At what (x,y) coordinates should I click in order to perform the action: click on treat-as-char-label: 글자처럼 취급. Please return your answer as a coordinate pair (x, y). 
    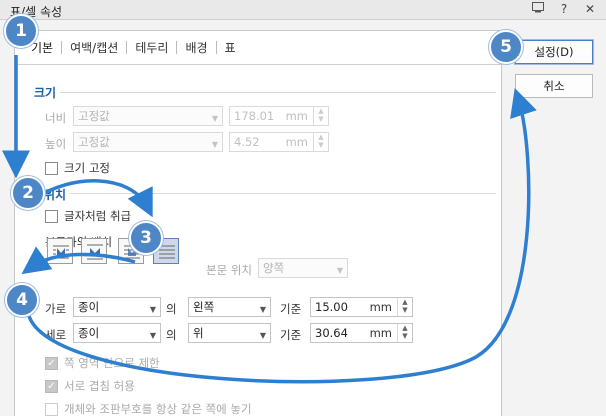
    Looking at the image, I should click on (98, 216).